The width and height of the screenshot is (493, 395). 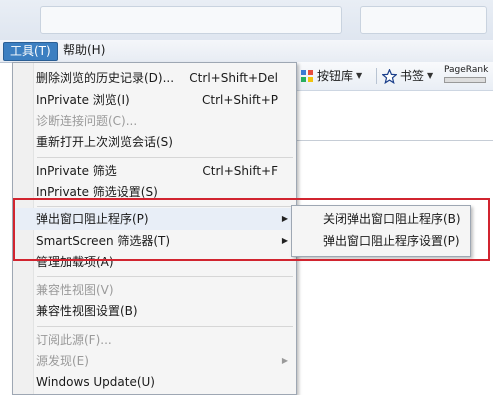 I want to click on menu-item-inprivate-filter-settings: InPrivate 筛选设置(S), so click(x=154, y=192).